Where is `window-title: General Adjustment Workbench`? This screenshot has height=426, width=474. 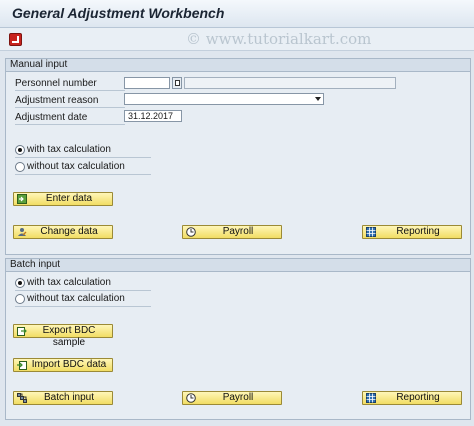
window-title: General Adjustment Workbench is located at coordinates (118, 13).